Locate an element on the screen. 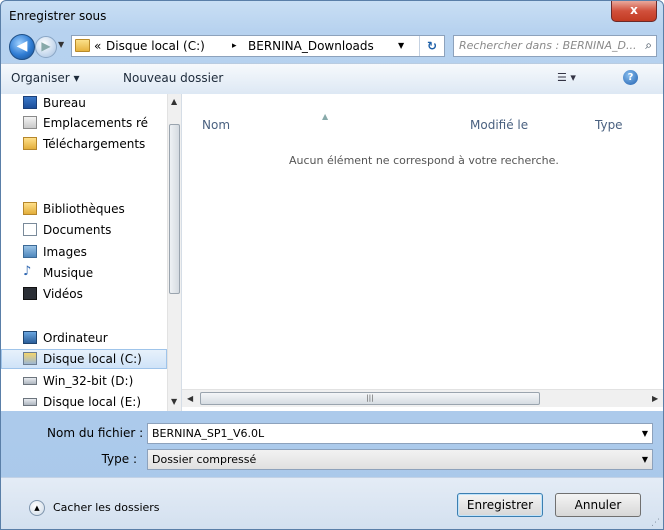 The width and height of the screenshot is (664, 530). address-dropdown-icon: ▼ is located at coordinates (401, 45).